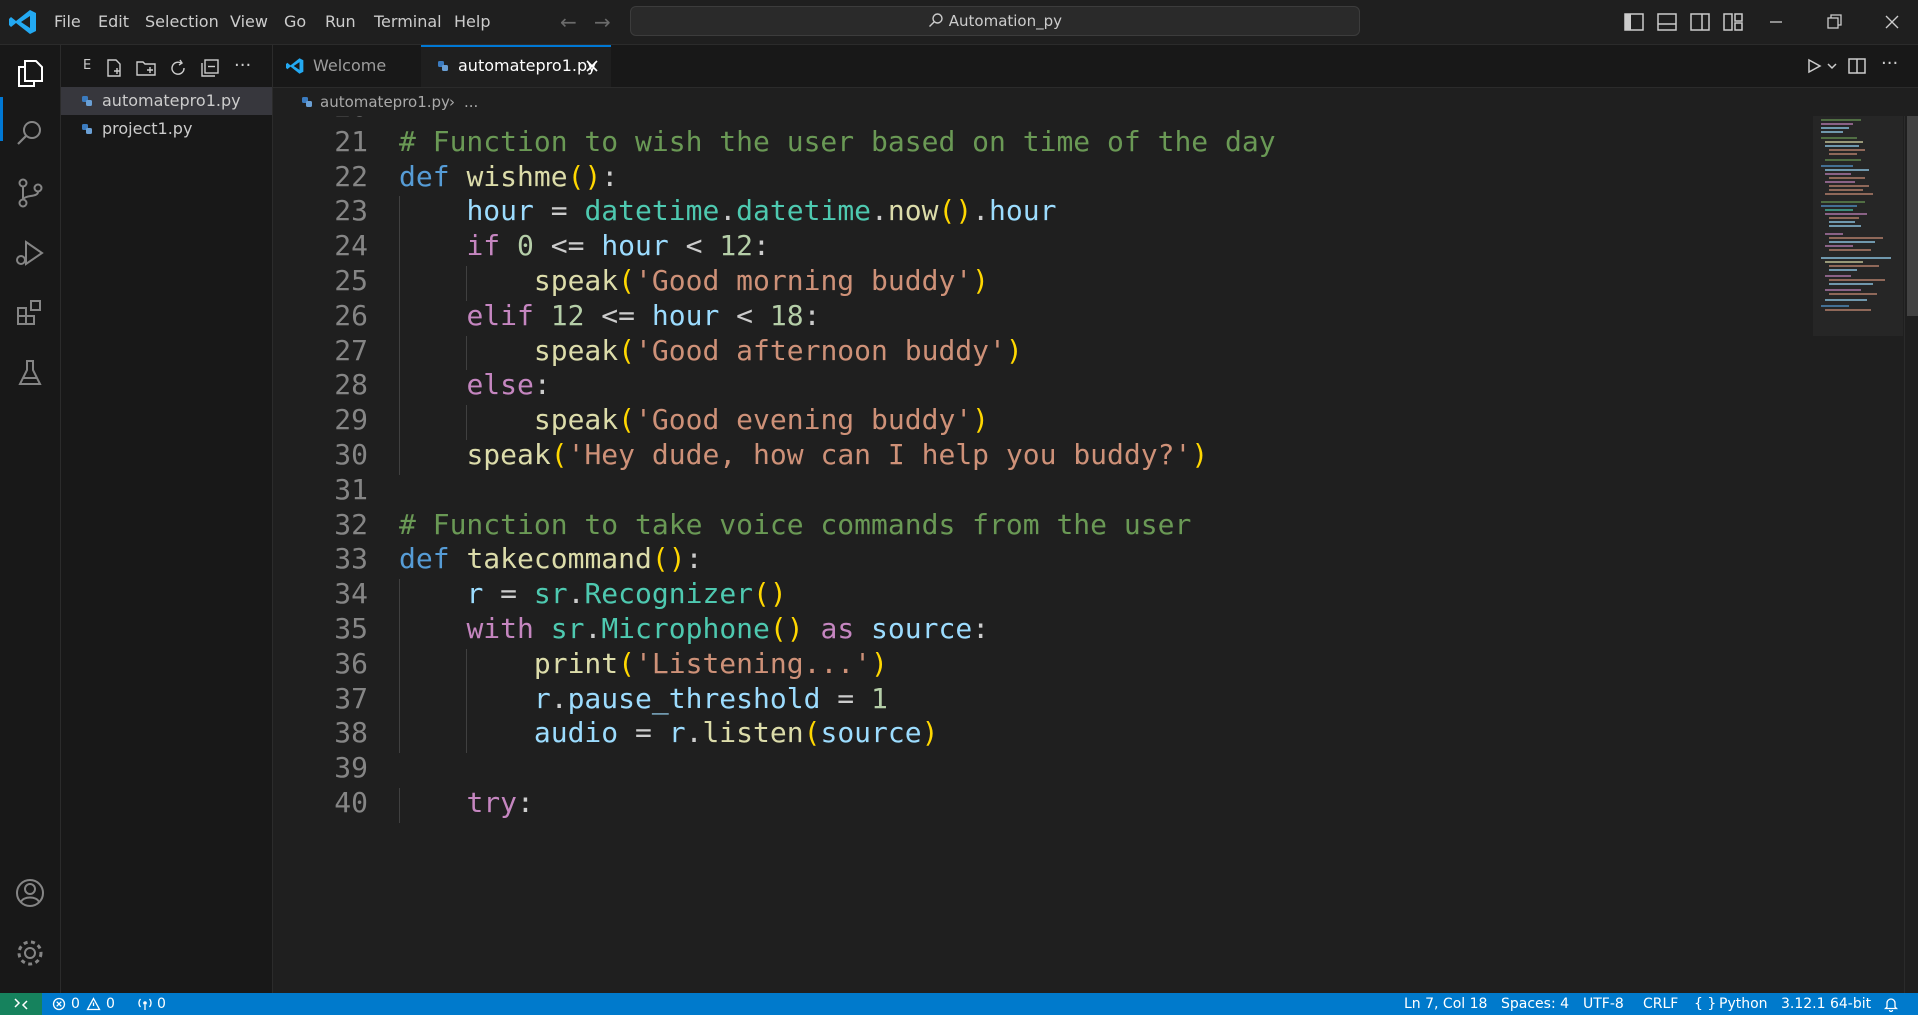 This screenshot has width=1918, height=1015. Describe the element at coordinates (408, 21) in the screenshot. I see `menu-terminal: Terminal` at that location.